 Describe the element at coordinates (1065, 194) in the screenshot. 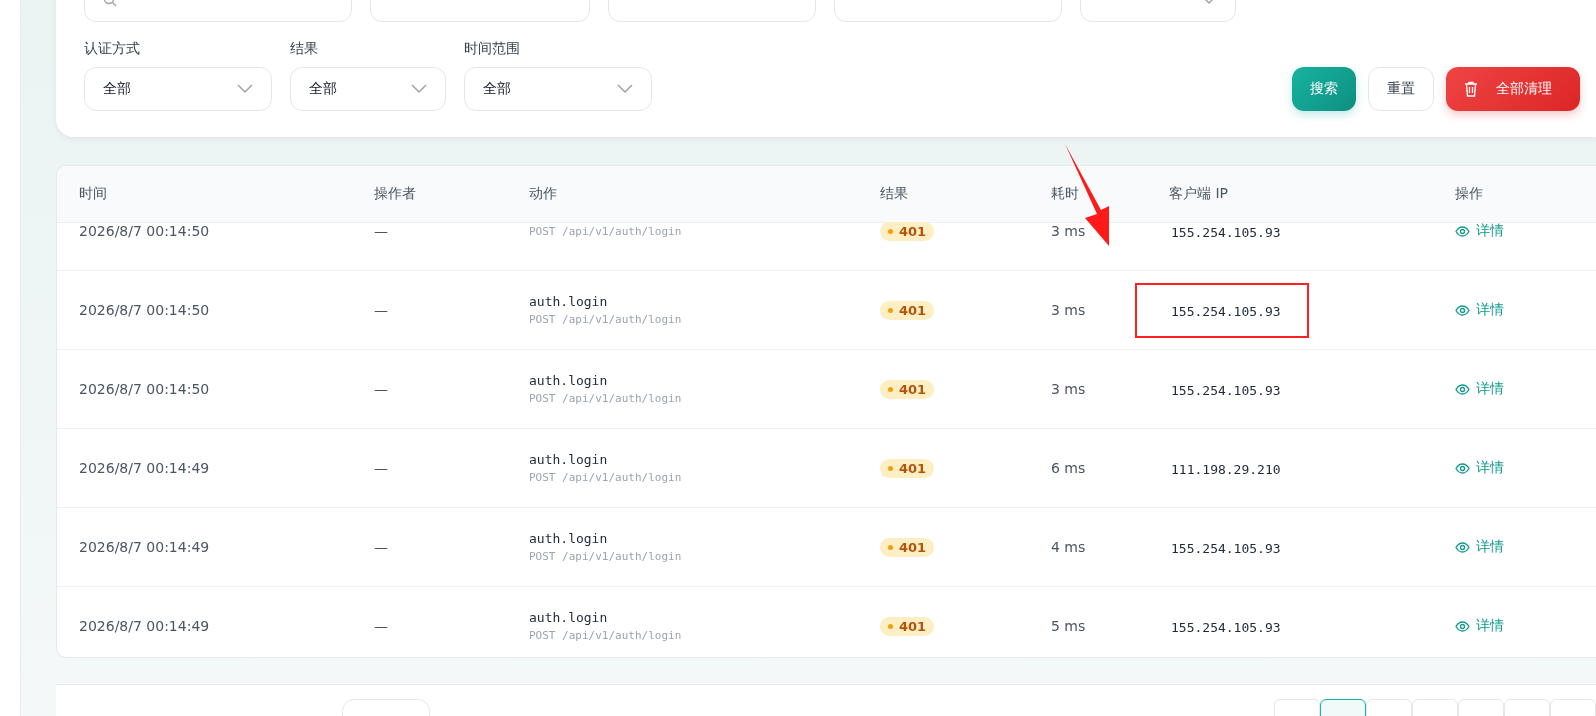

I see `column-header: 耗时` at that location.